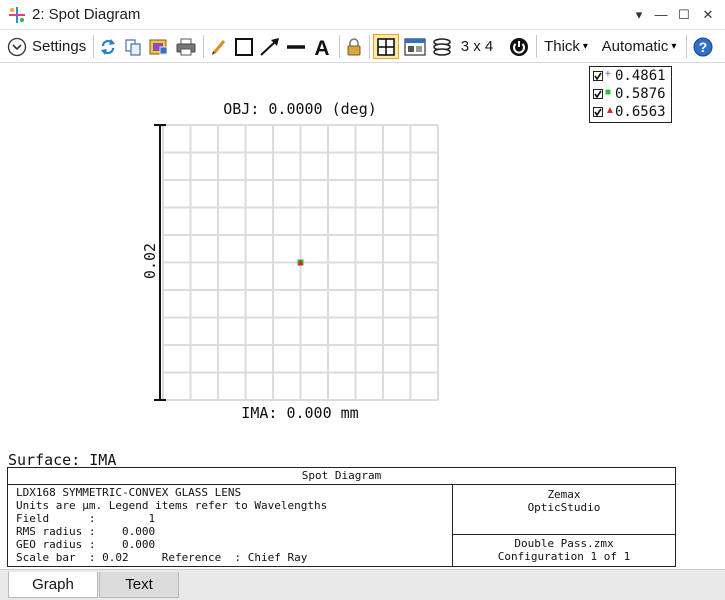 This screenshot has height=600, width=725. I want to click on plot-title: OBJ: 0.0000 (deg), so click(300, 109).